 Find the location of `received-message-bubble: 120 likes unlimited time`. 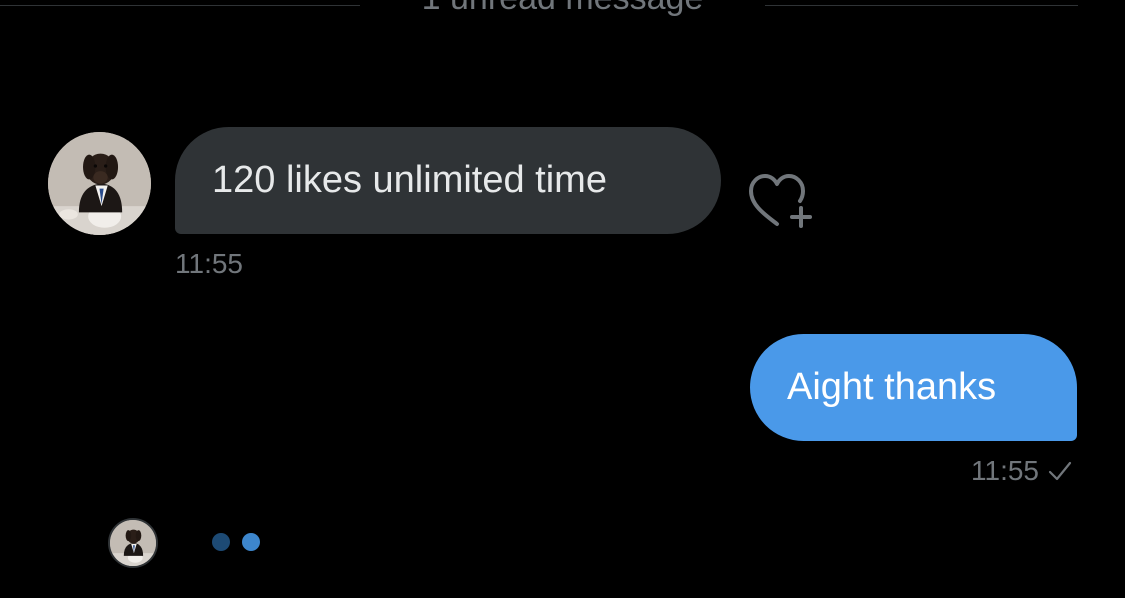

received-message-bubble: 120 likes unlimited time is located at coordinates (448, 180).